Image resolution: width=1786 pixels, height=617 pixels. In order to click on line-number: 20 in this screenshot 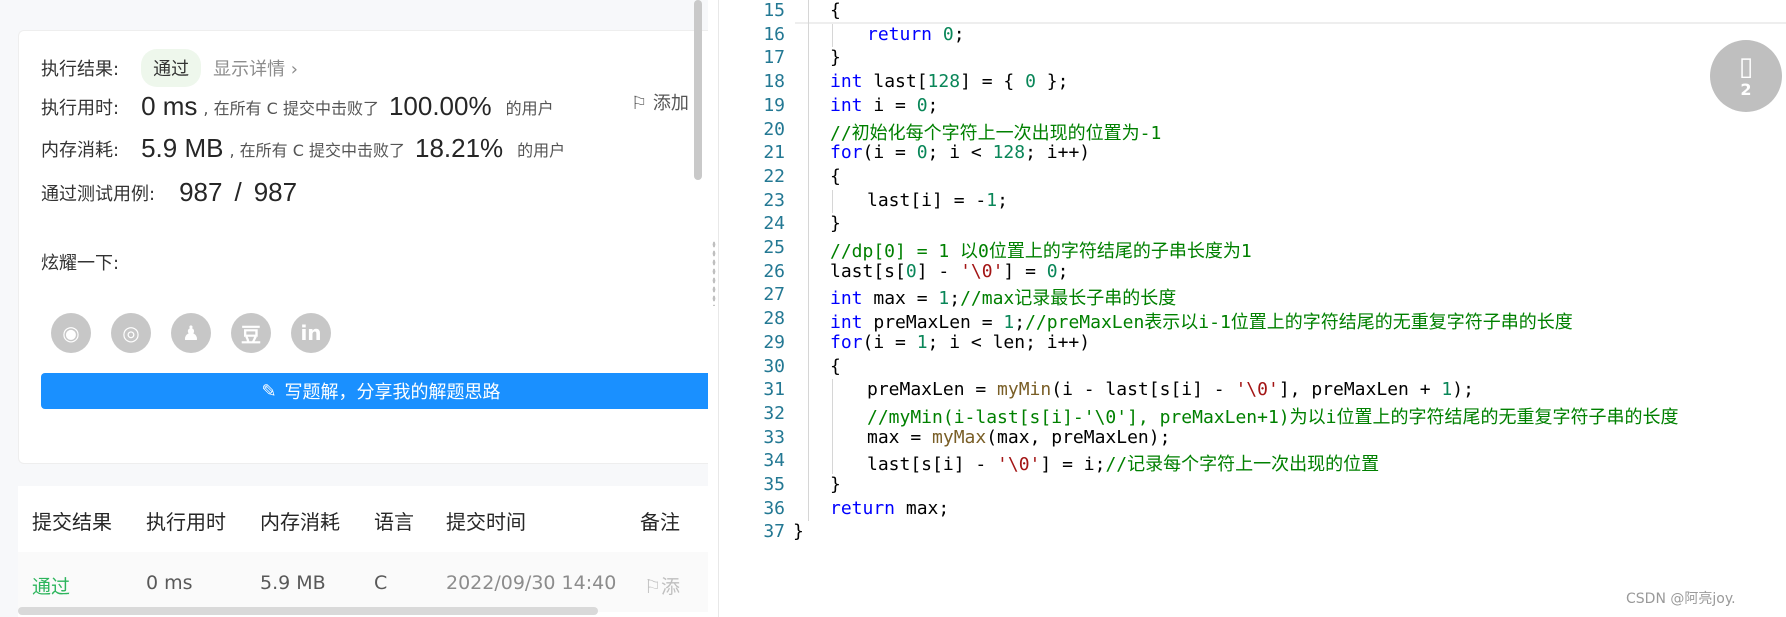, I will do `click(774, 129)`.